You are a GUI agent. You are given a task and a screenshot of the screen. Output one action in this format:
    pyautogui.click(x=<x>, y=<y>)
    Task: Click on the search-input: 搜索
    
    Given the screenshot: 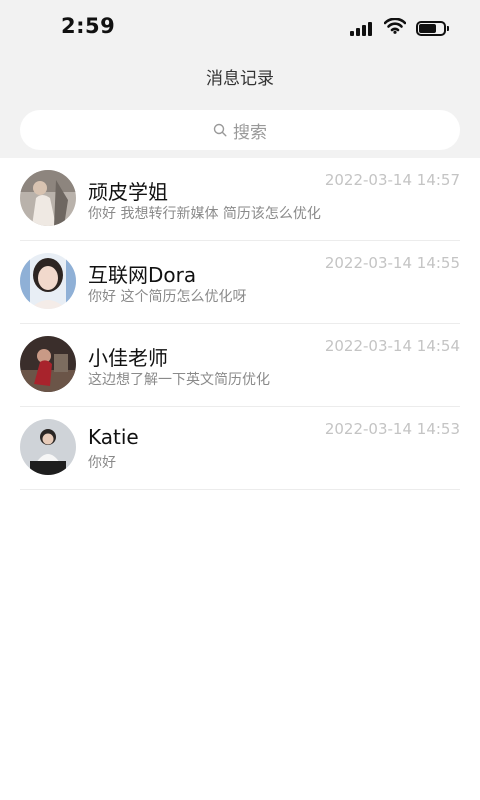 What is the action you would take?
    pyautogui.click(x=240, y=130)
    